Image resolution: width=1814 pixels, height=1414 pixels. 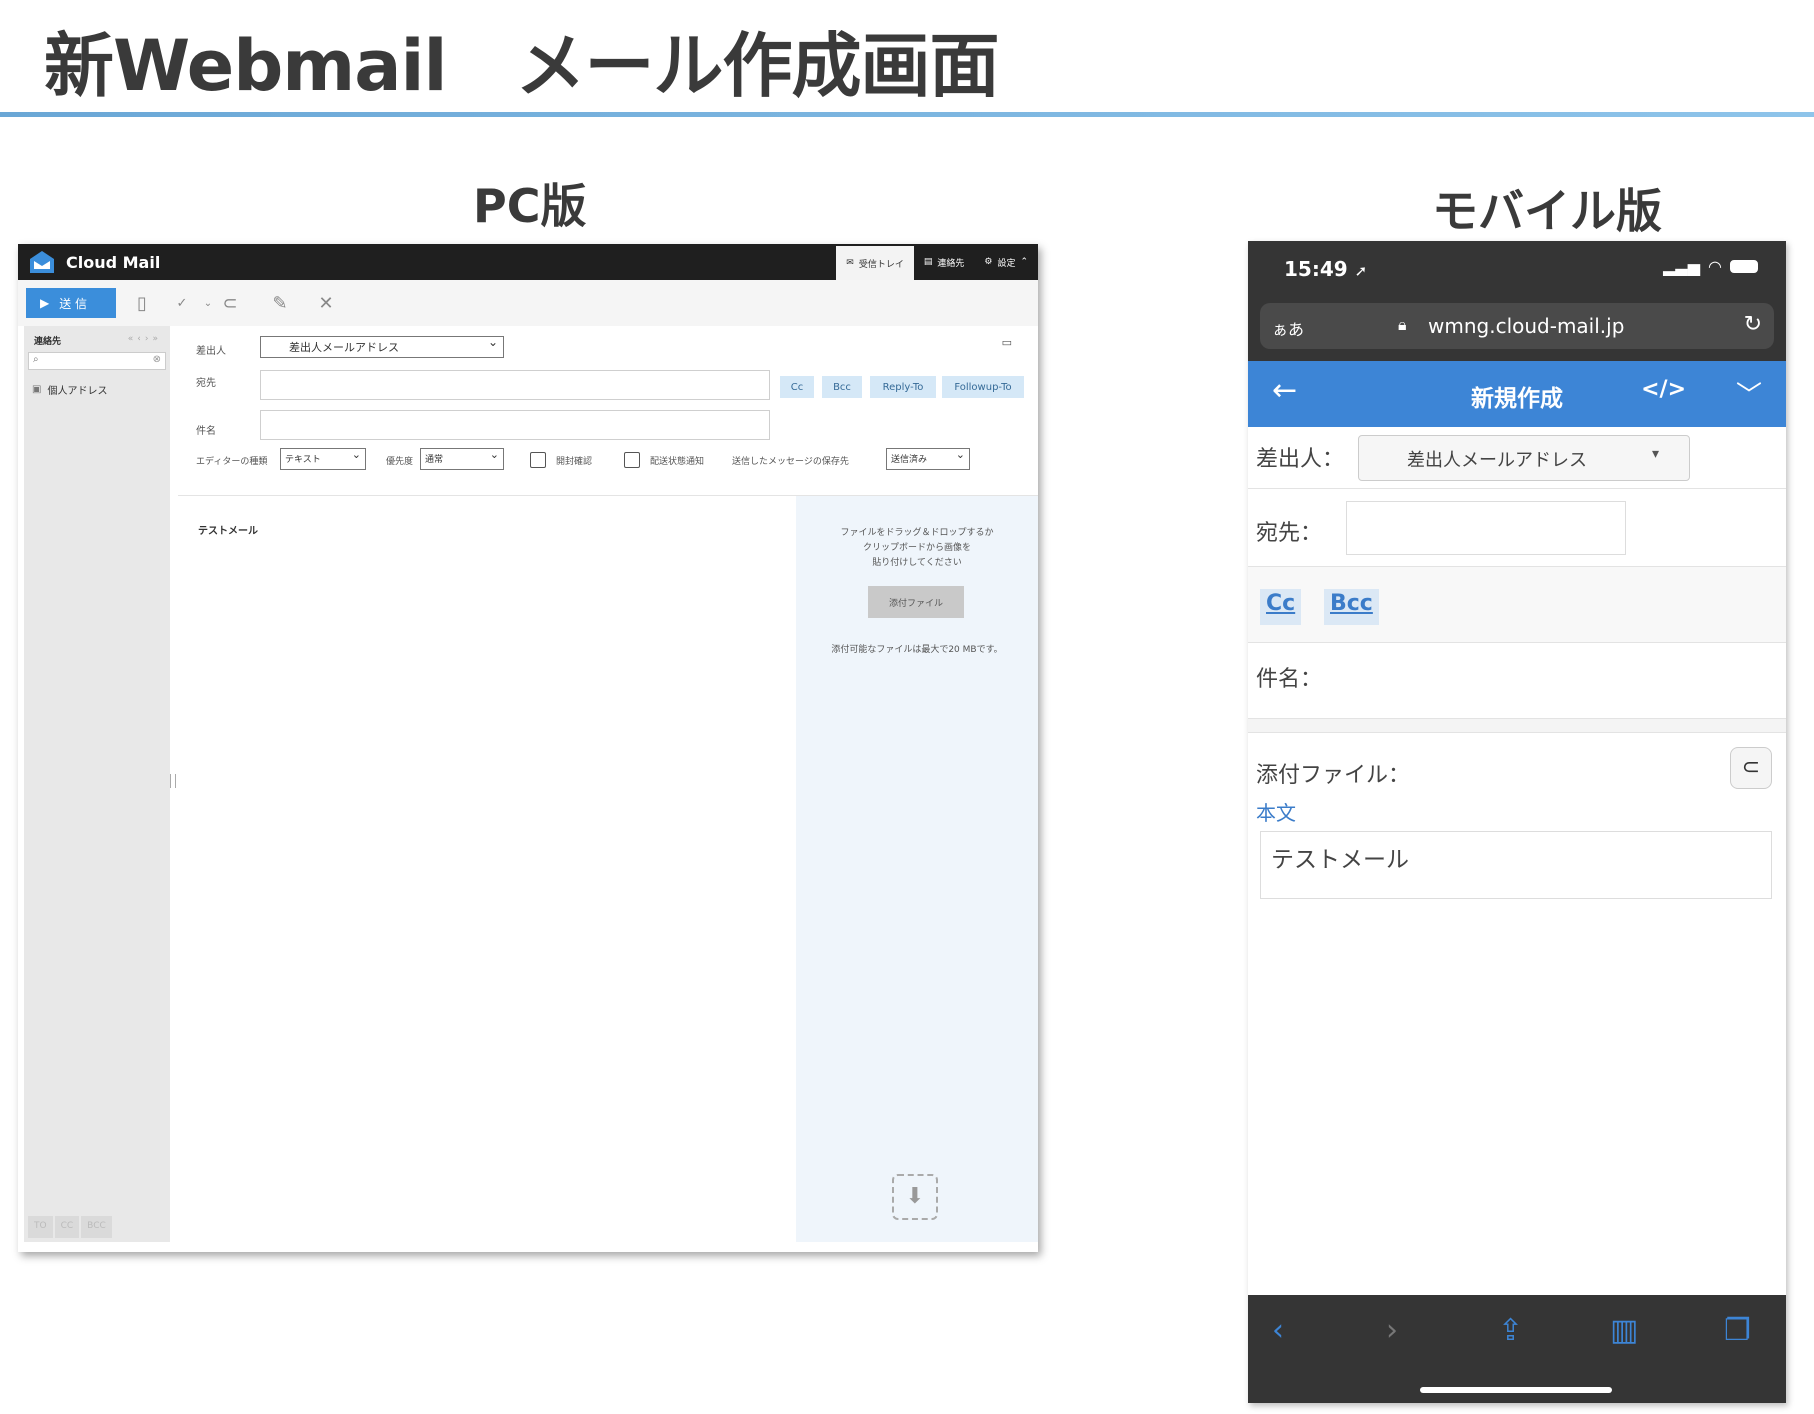 What do you see at coordinates (951, 263) in the screenshot?
I see `tab-contacts-label: 連絡先` at bounding box center [951, 263].